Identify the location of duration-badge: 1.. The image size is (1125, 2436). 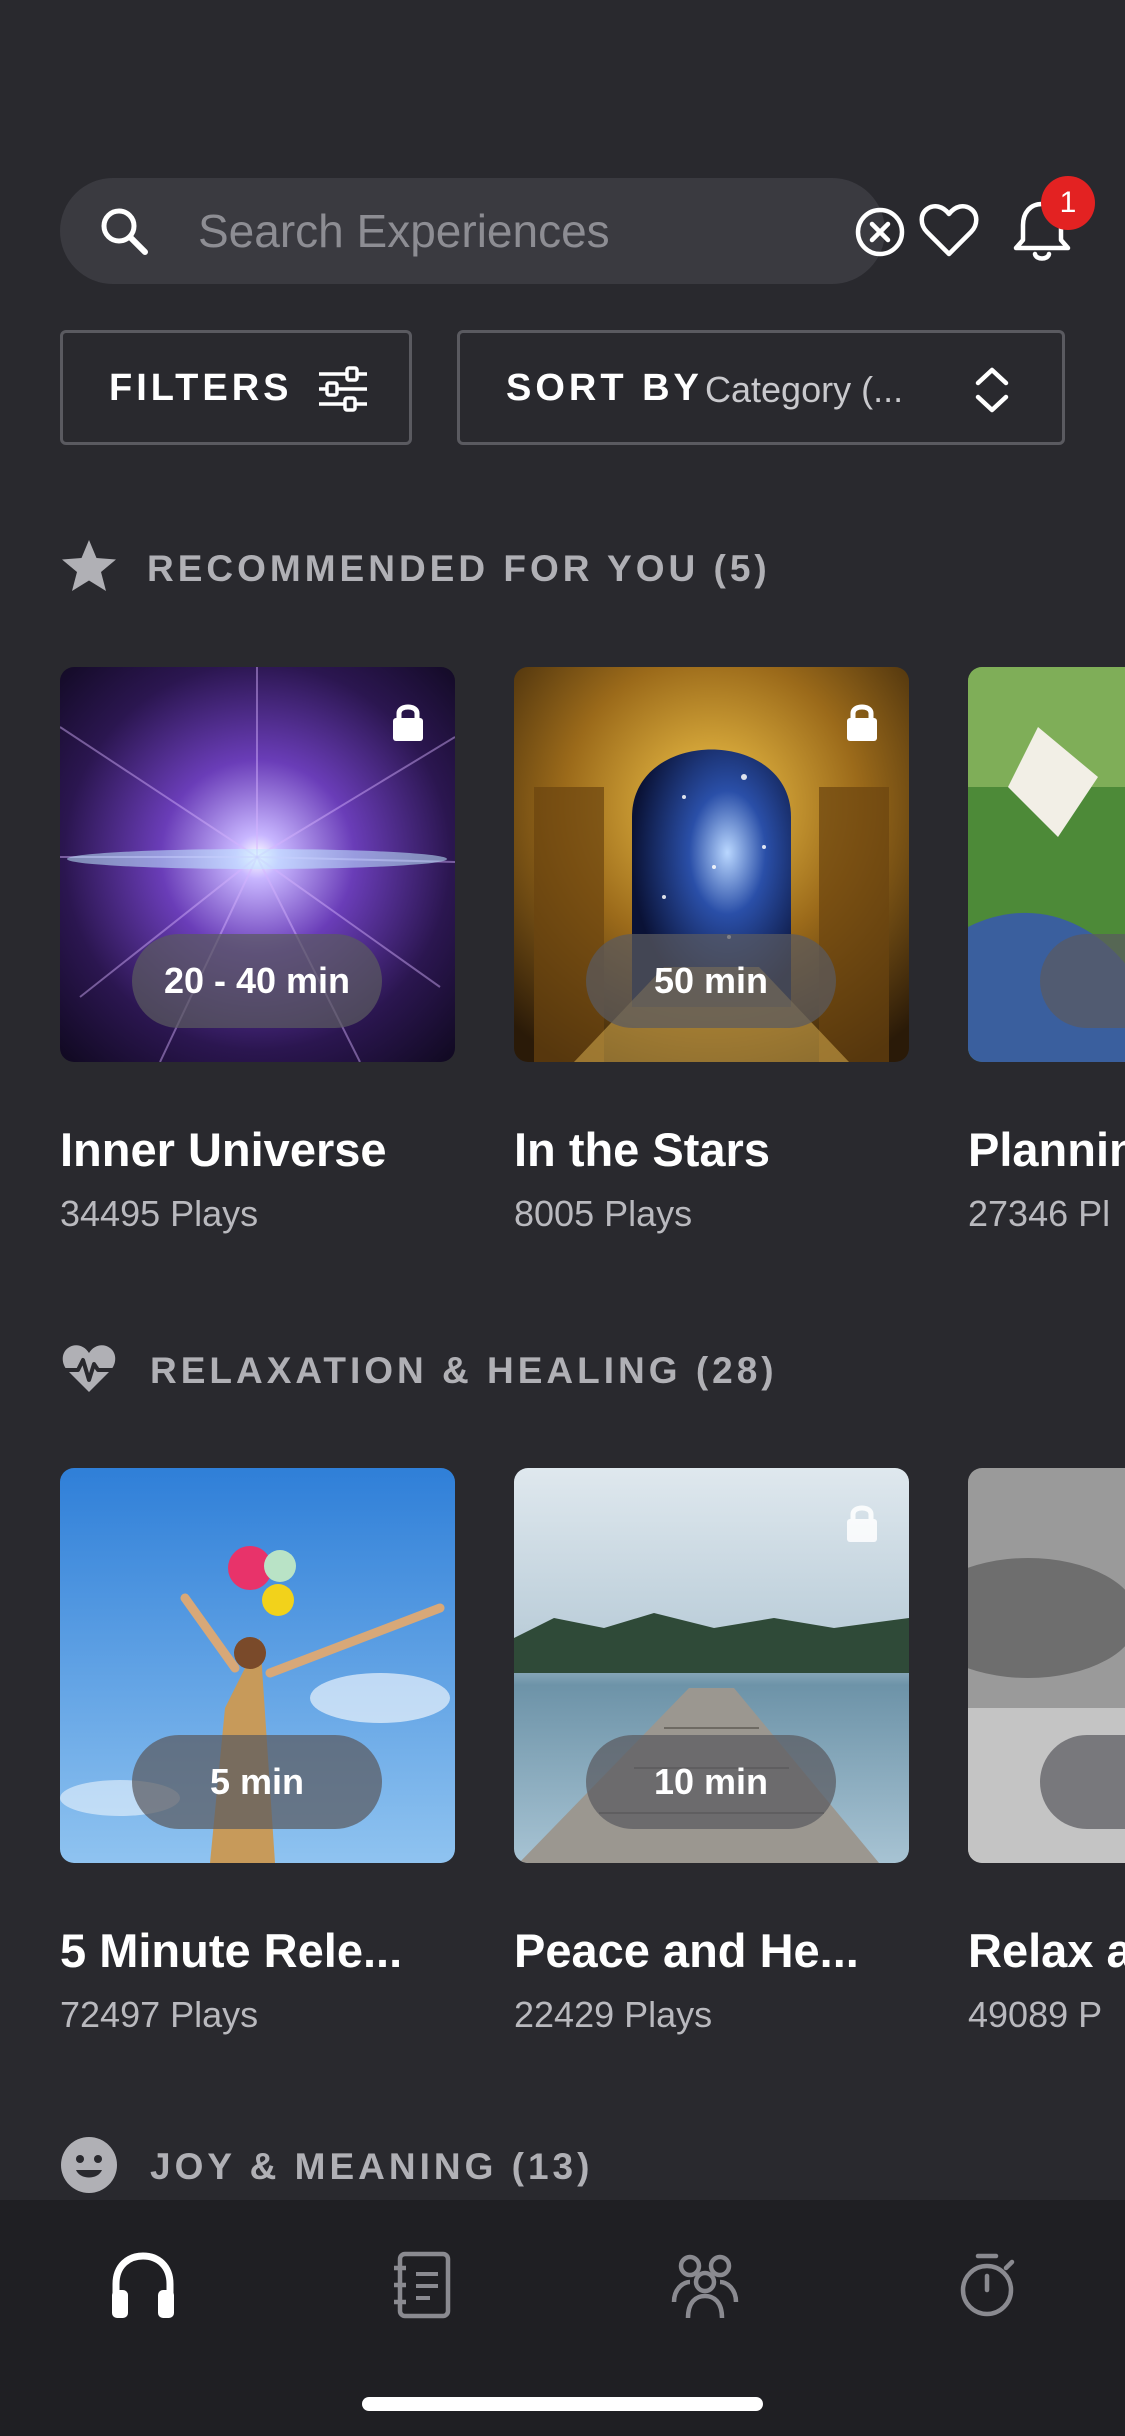
(1082, 1782).